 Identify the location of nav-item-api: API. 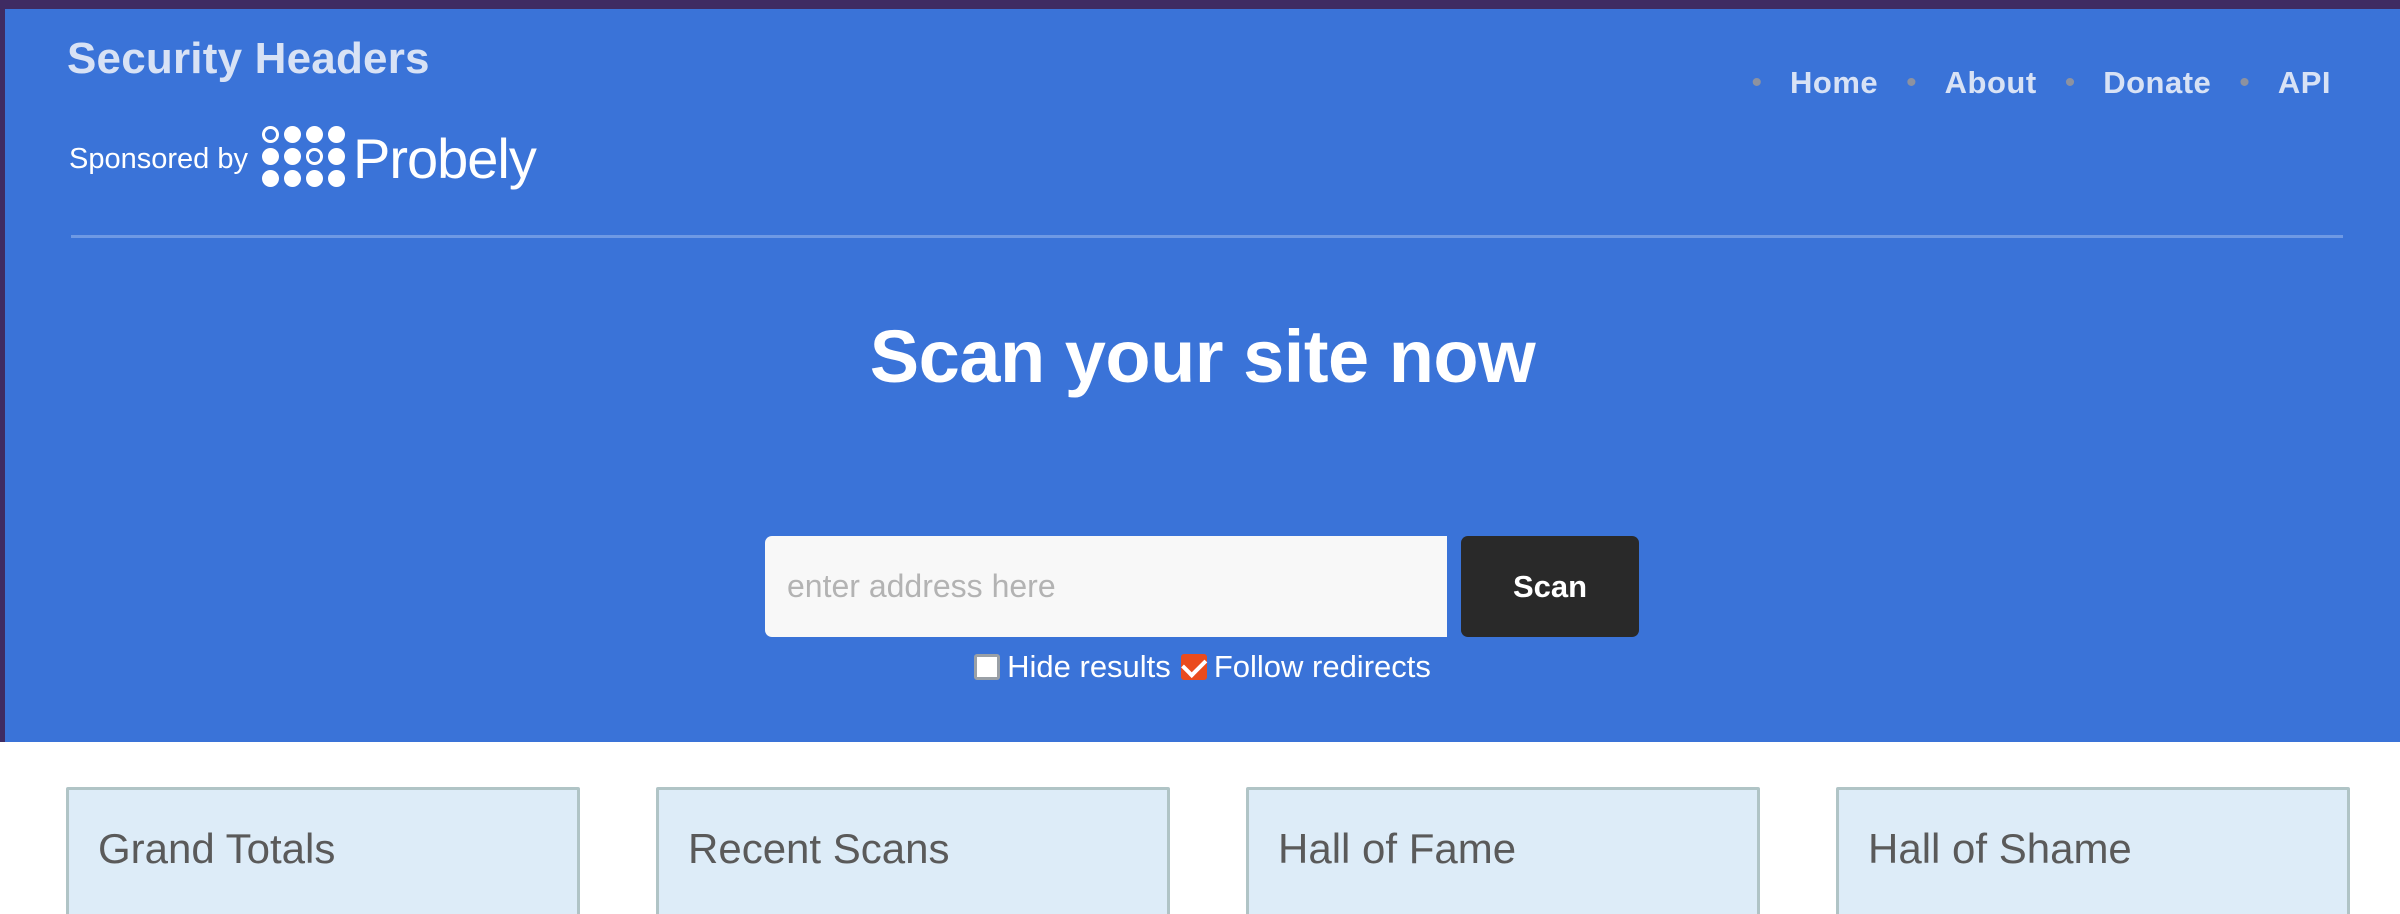
(2304, 83).